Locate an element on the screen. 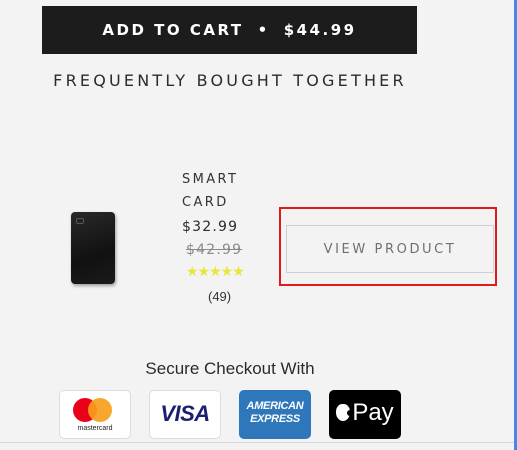  frequently-bought-title: FREQUENTLY BOUGHT TOGETHER is located at coordinates (230, 80).